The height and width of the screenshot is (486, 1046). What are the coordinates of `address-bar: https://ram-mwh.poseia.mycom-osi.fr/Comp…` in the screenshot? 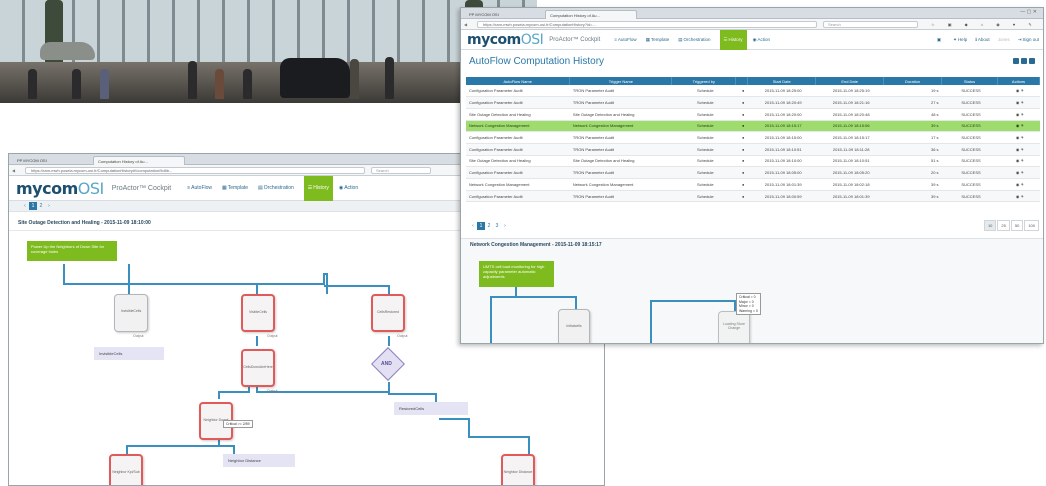 It's located at (647, 24).